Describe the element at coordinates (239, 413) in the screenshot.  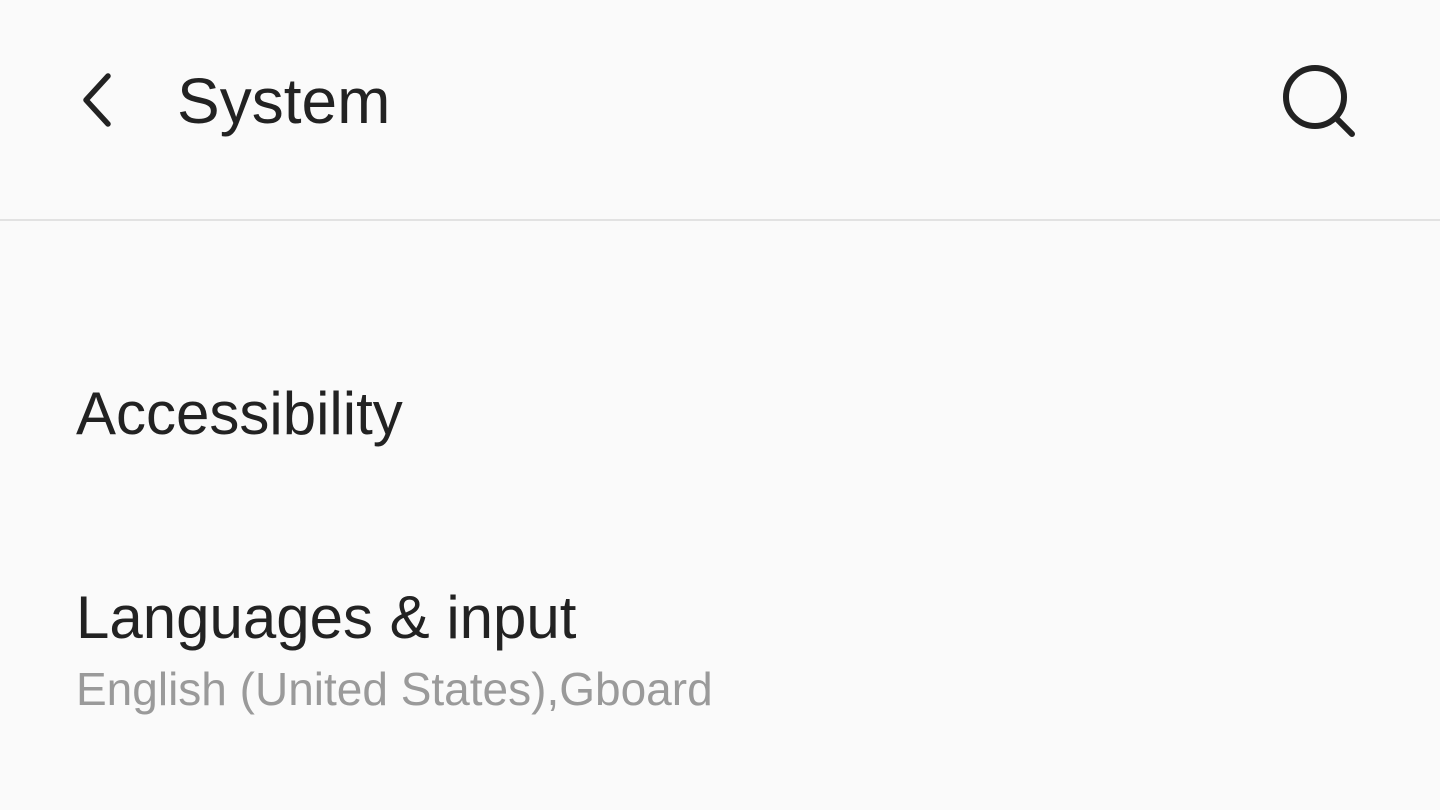
I see `list-item-title: Accessibility` at that location.